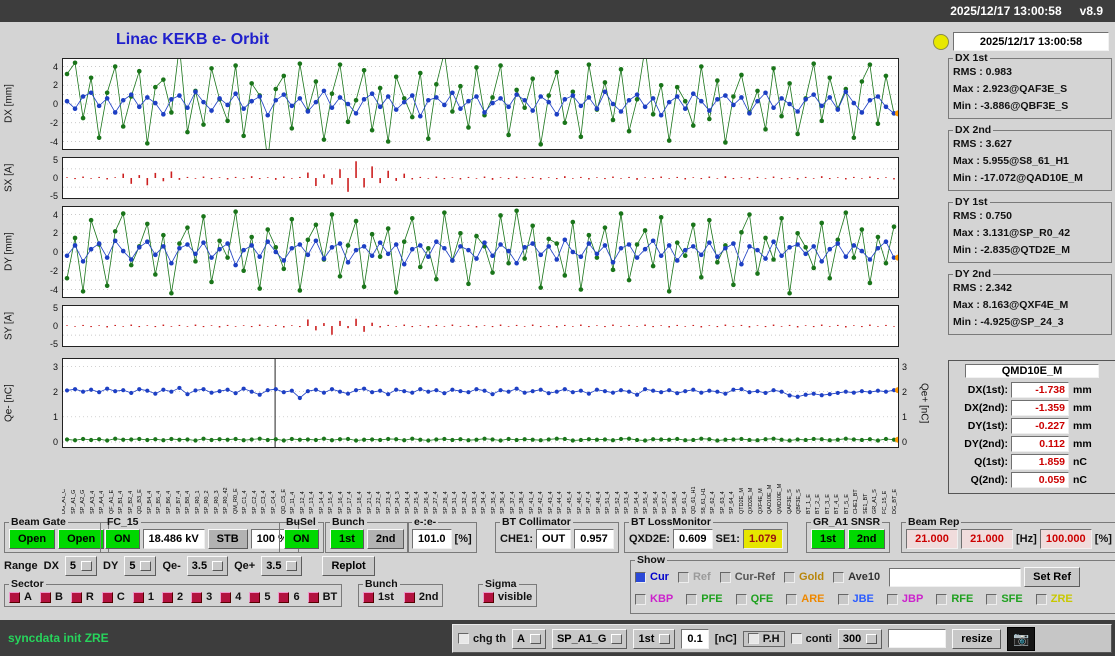  What do you see at coordinates (706, 534) in the screenshot?
I see `bt-lossmonitor-group: BT LossMonitor QXD2E: 0.609 SE1: 1.079` at bounding box center [706, 534].